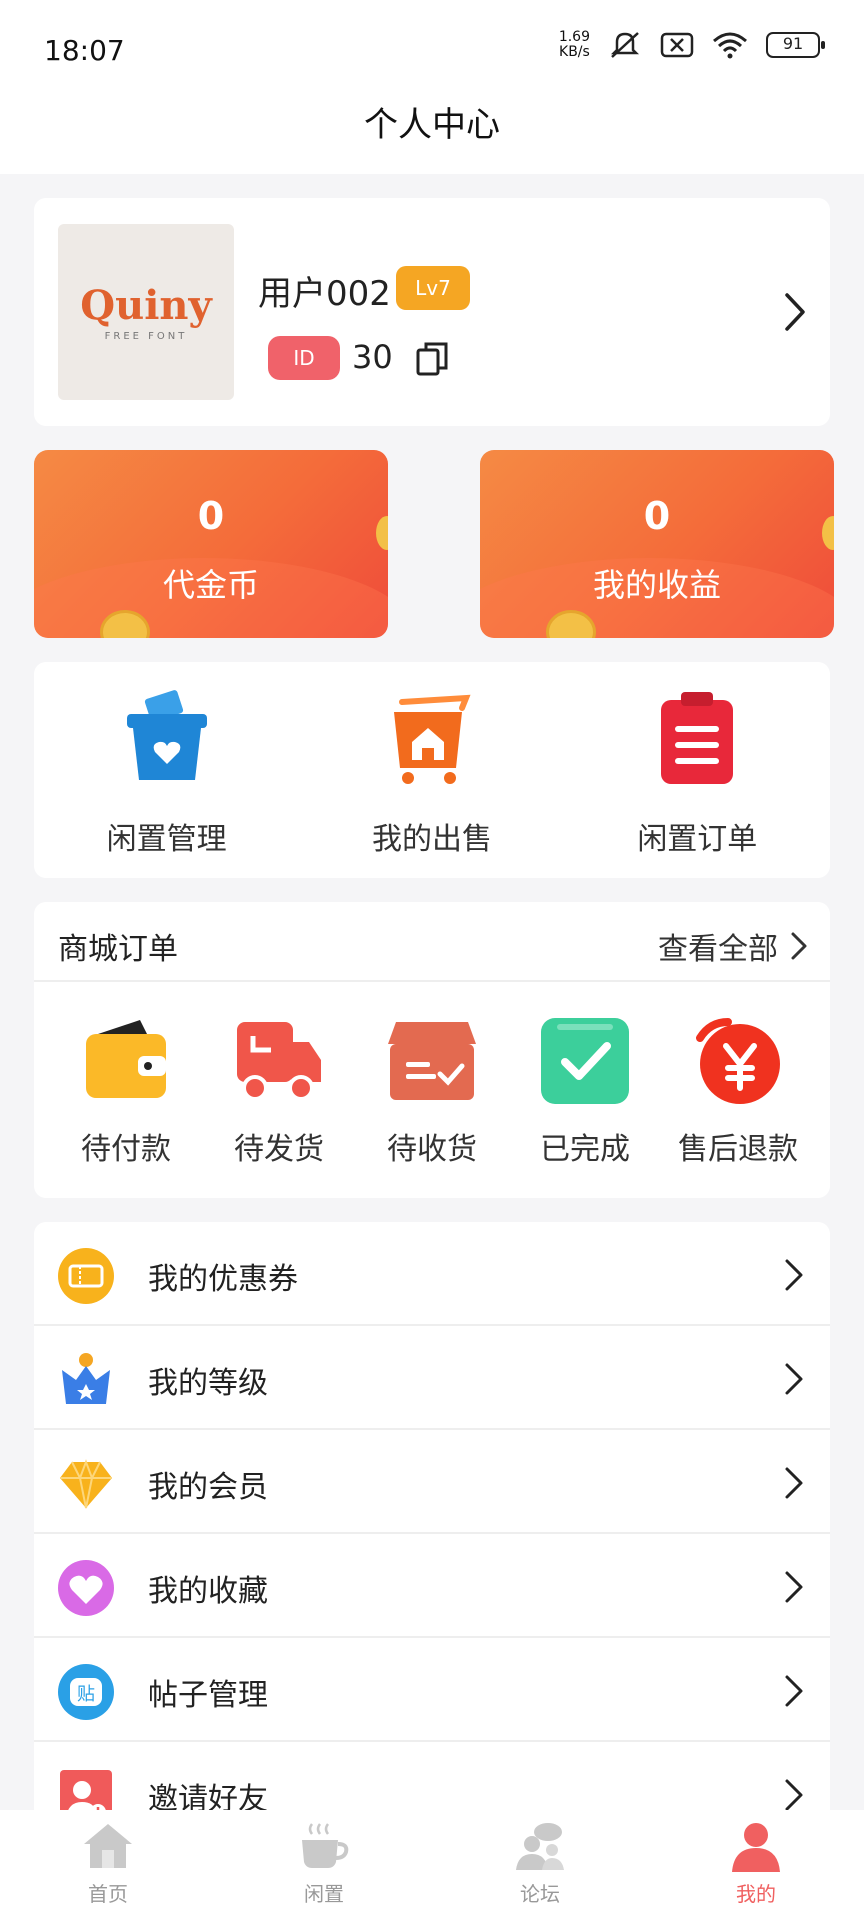 The width and height of the screenshot is (864, 1920). I want to click on idle-manage-label: 闲置管理, so click(166, 839).